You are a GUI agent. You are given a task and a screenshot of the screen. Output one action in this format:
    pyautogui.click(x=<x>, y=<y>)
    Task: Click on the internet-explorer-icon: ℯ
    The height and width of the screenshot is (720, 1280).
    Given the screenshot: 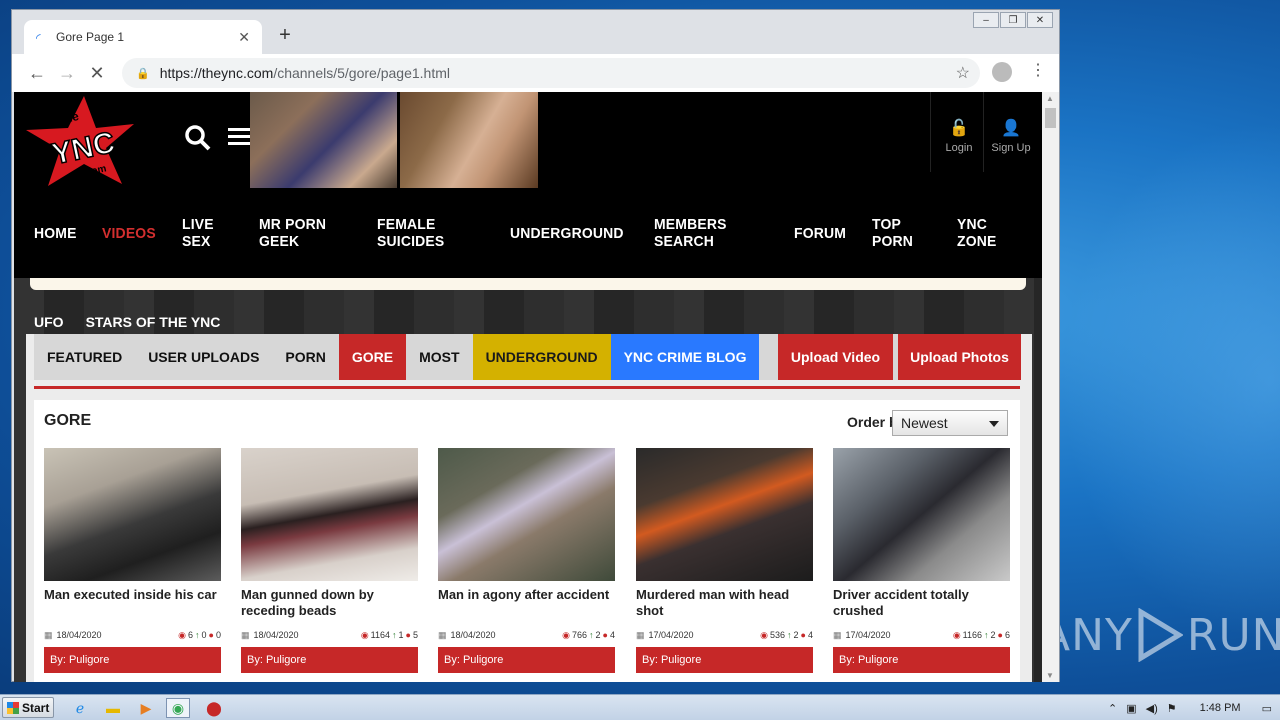 What is the action you would take?
    pyautogui.click(x=80, y=708)
    